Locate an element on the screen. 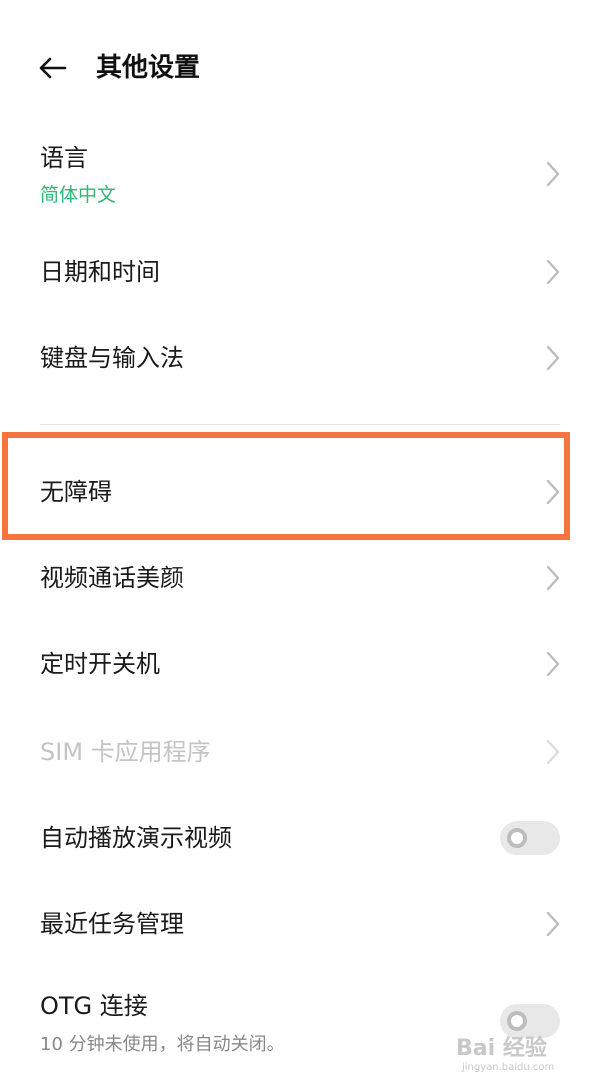  settings-item-video-beauty: 视频通话美颜 is located at coordinates (300, 578).